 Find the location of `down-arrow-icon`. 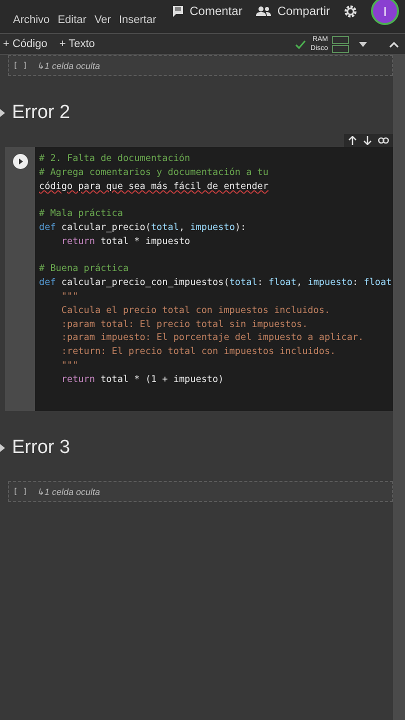

down-arrow-icon is located at coordinates (367, 140).